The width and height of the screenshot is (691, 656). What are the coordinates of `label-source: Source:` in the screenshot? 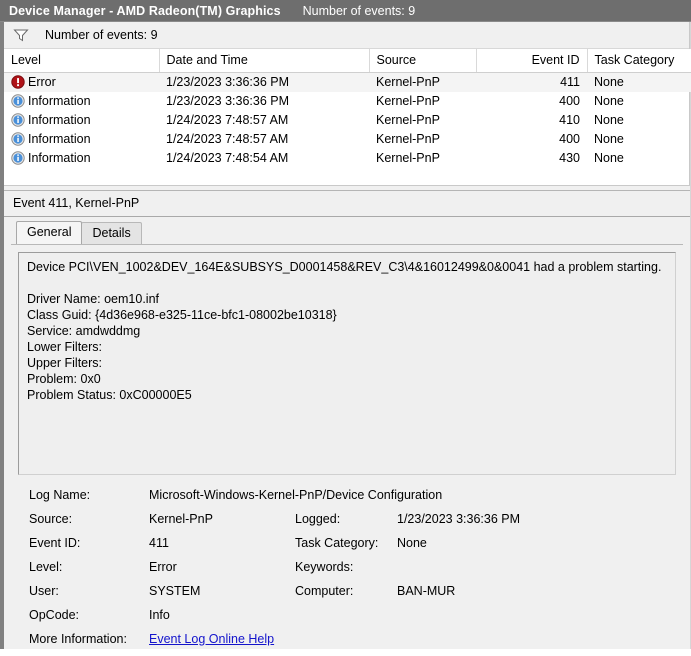 It's located at (51, 519).